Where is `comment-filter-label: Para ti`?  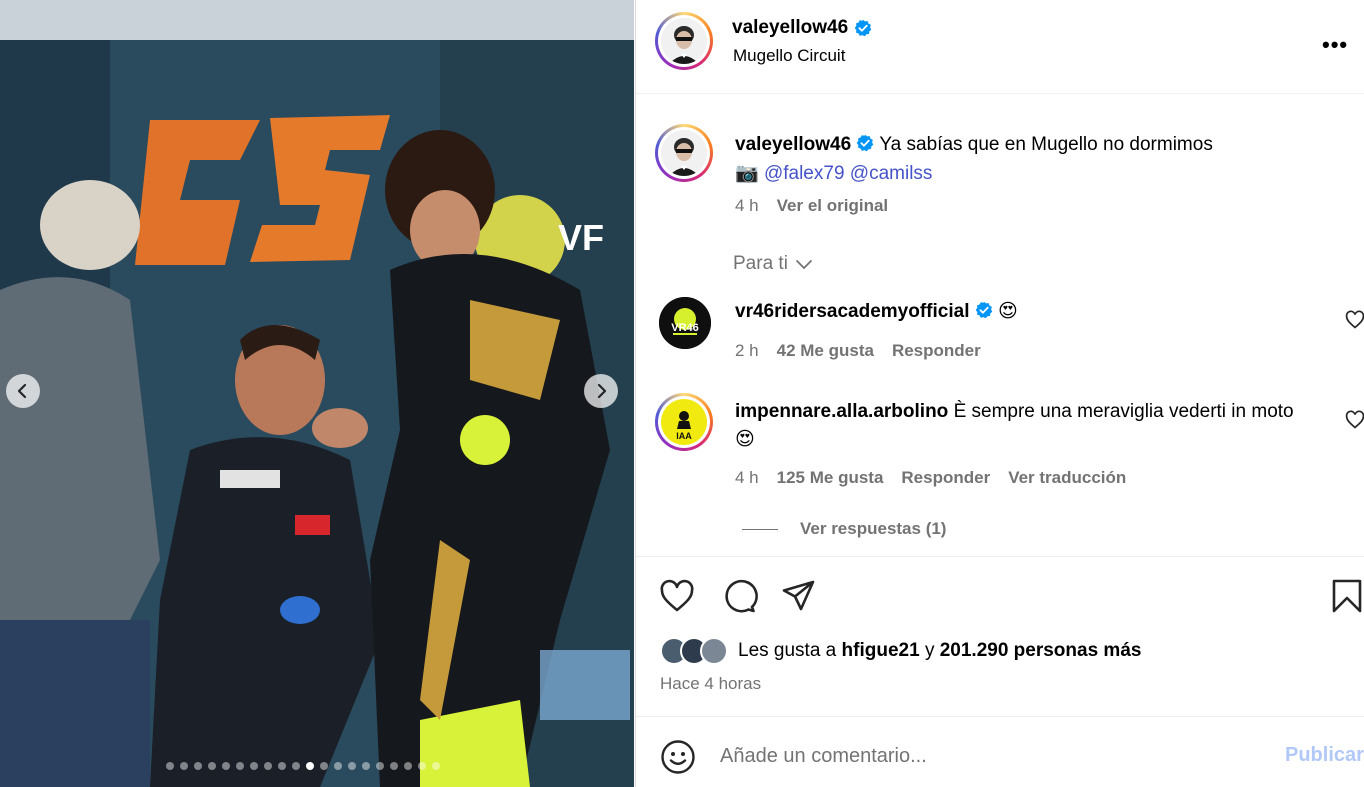 comment-filter-label: Para ti is located at coordinates (760, 263).